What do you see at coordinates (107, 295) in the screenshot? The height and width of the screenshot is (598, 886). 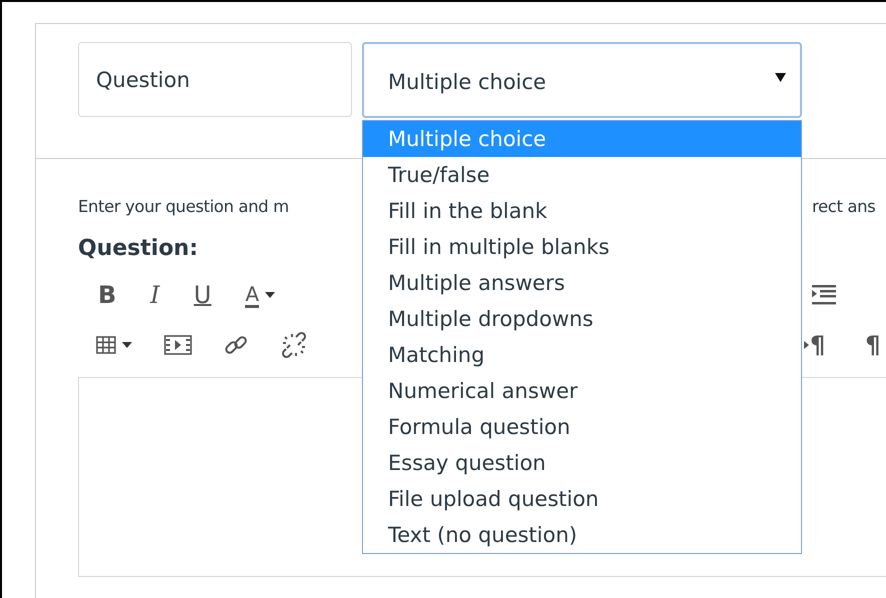 I see `bold-button: B` at bounding box center [107, 295].